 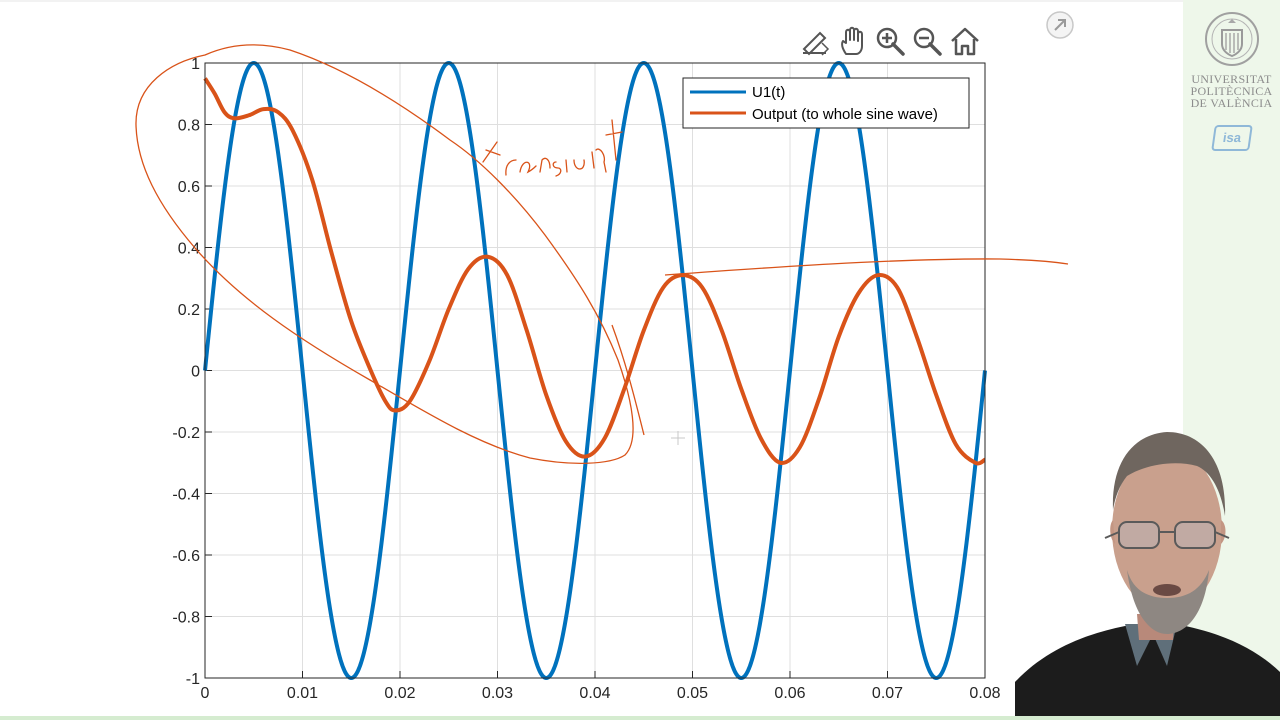 What do you see at coordinates (965, 41) in the screenshot?
I see `home-icon` at bounding box center [965, 41].